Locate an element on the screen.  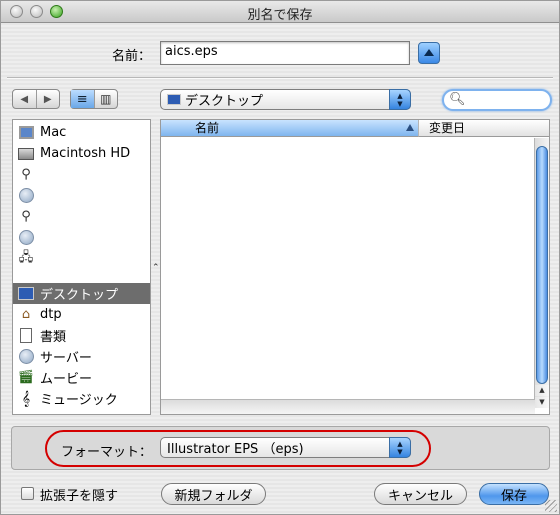
search-field: 🔍︎ is located at coordinates (497, 100).